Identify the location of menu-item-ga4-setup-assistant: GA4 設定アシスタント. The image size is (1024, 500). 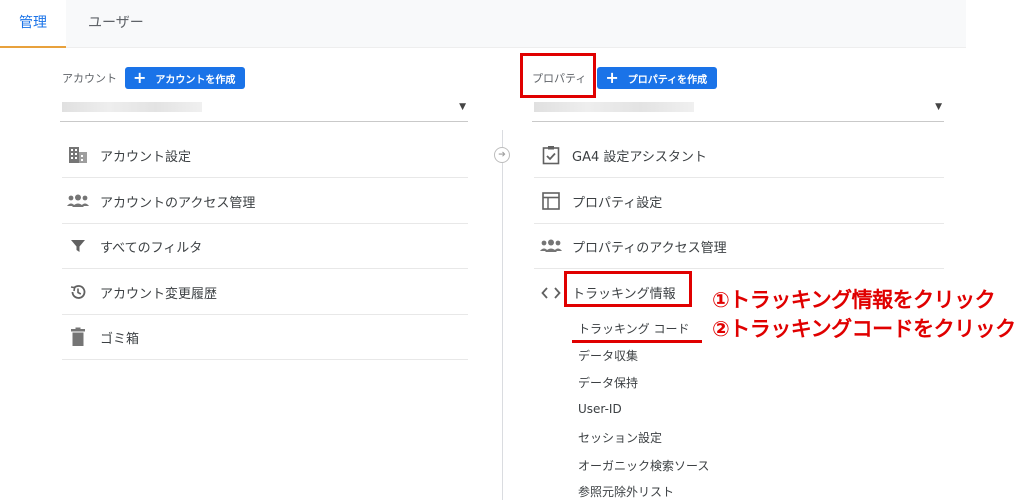
(739, 155).